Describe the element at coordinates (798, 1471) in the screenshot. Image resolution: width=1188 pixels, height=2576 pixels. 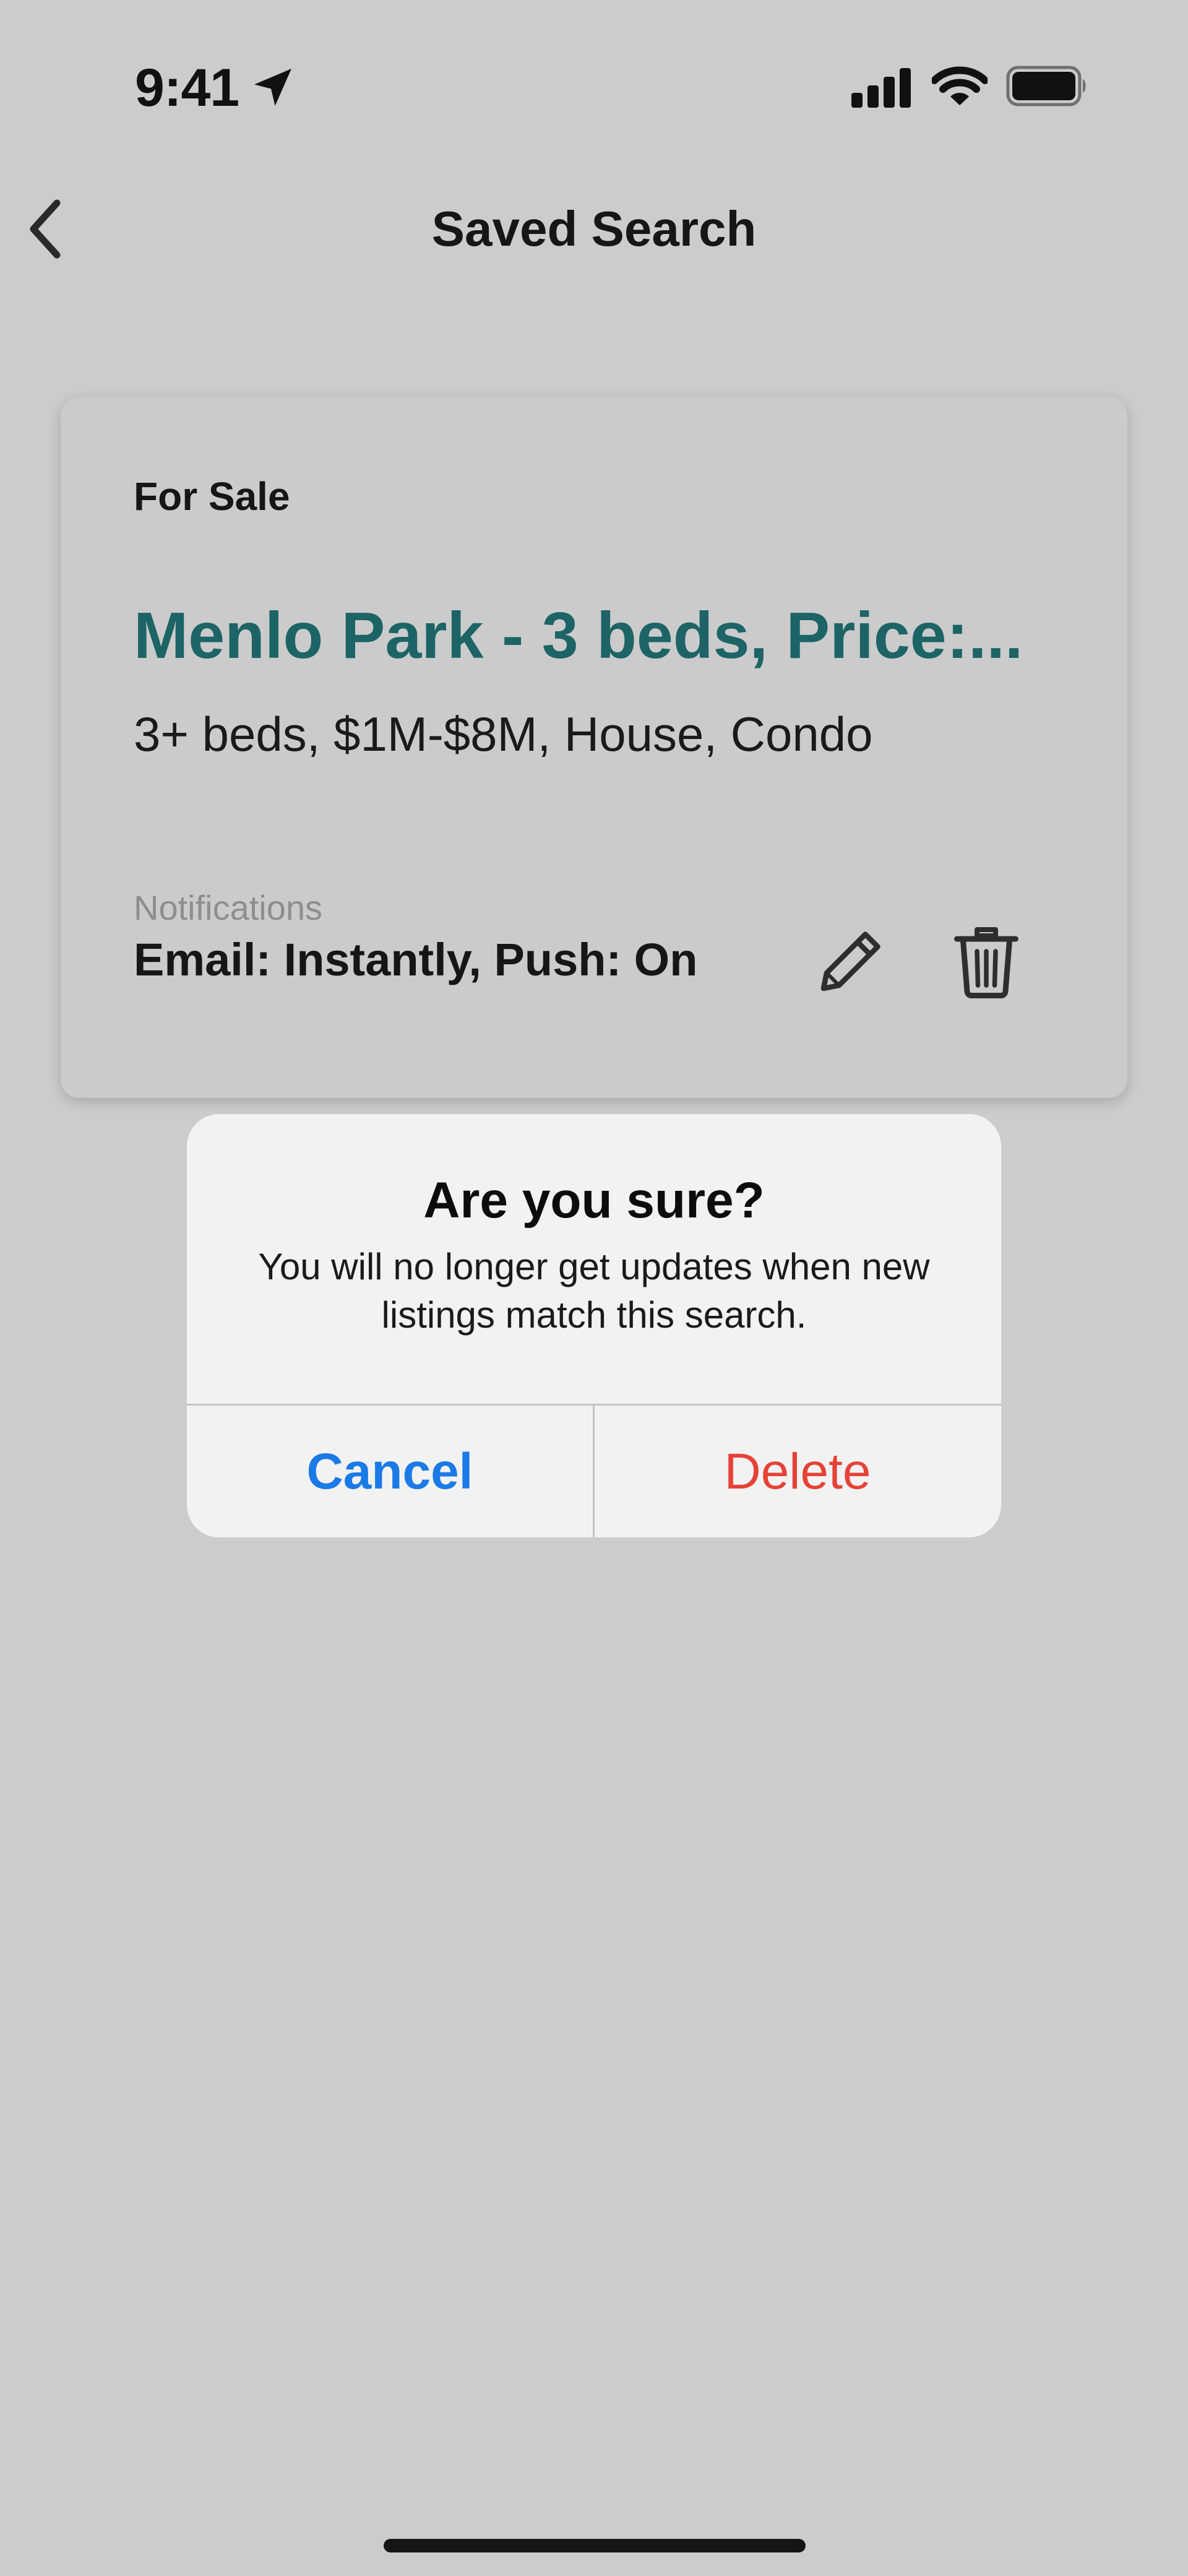
I see `confirm-delete-button: Delete` at that location.